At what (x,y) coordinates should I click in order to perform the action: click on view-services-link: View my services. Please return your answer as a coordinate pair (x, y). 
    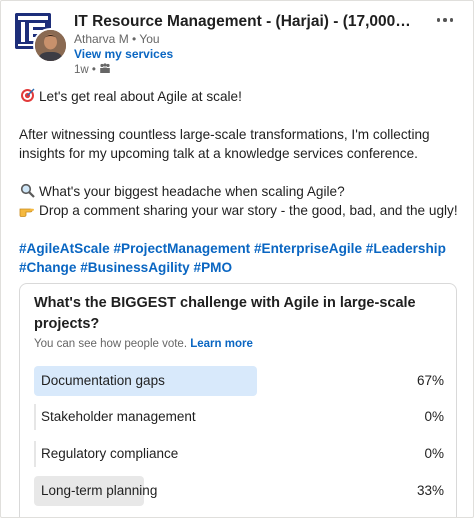
    Looking at the image, I should click on (123, 54).